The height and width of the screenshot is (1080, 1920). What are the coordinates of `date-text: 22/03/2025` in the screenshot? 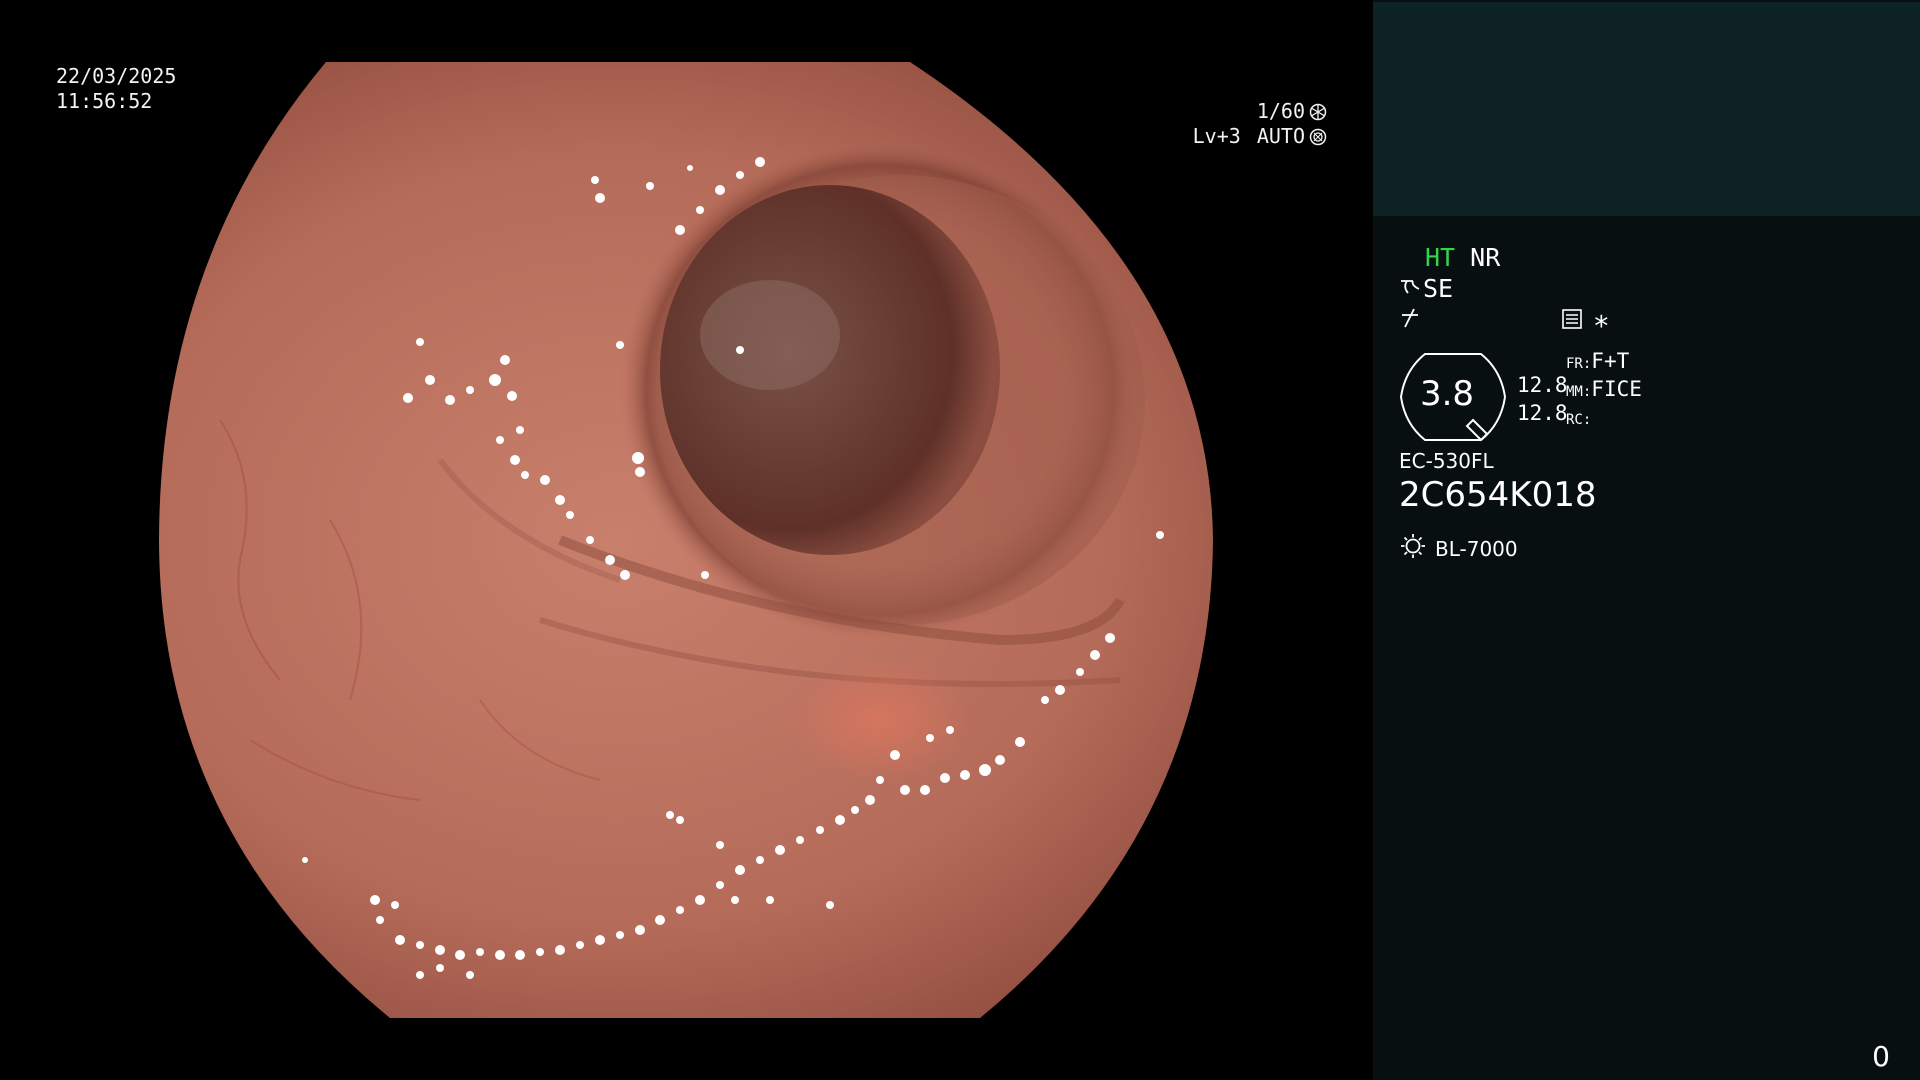 It's located at (116, 76).